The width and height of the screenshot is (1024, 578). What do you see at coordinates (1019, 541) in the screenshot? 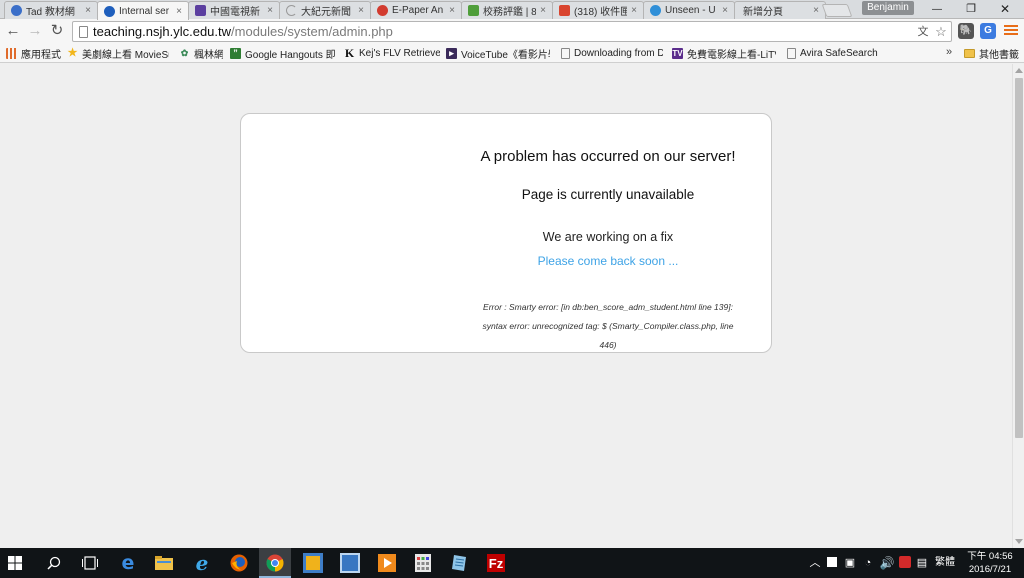
I see `scroll-down-icon` at bounding box center [1019, 541].